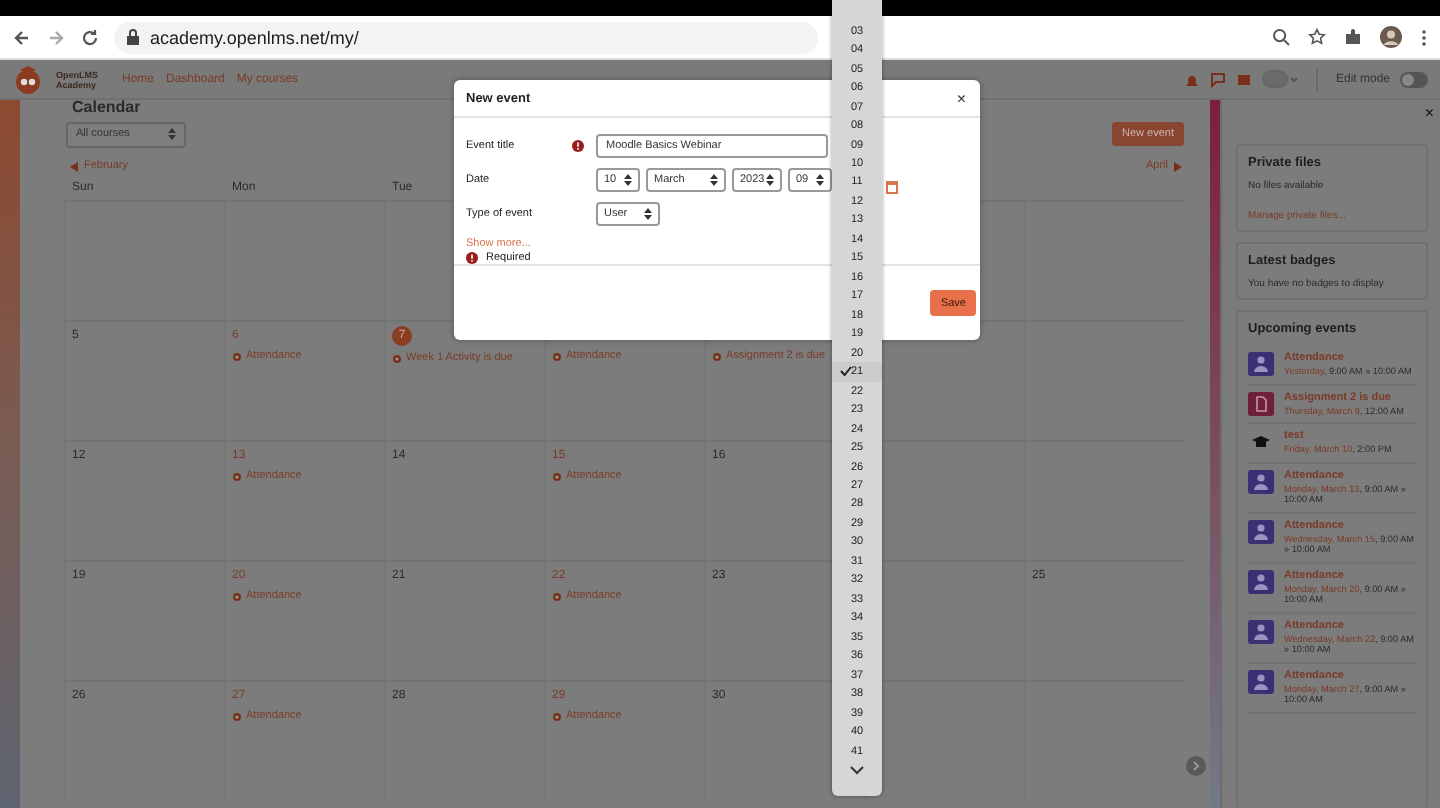 The height and width of the screenshot is (808, 1440). What do you see at coordinates (1261, 403) in the screenshot?
I see `document-tile-icon` at bounding box center [1261, 403].